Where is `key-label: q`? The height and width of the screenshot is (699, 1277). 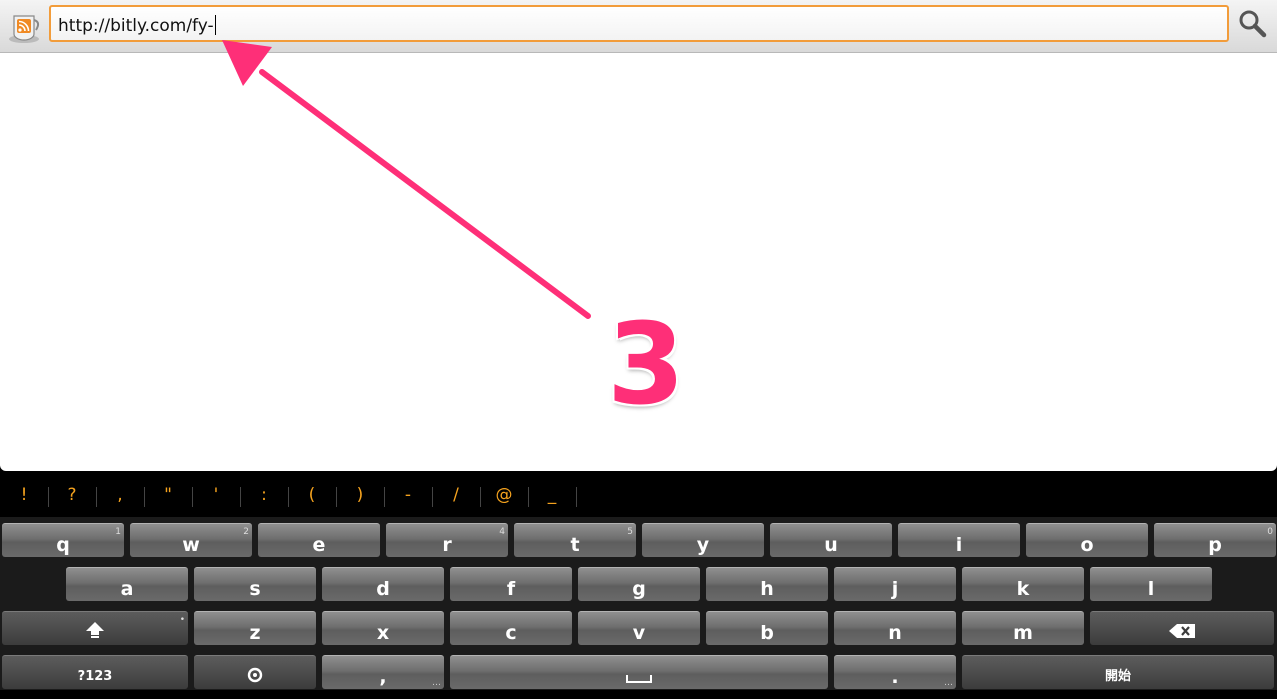 key-label: q is located at coordinates (63, 545).